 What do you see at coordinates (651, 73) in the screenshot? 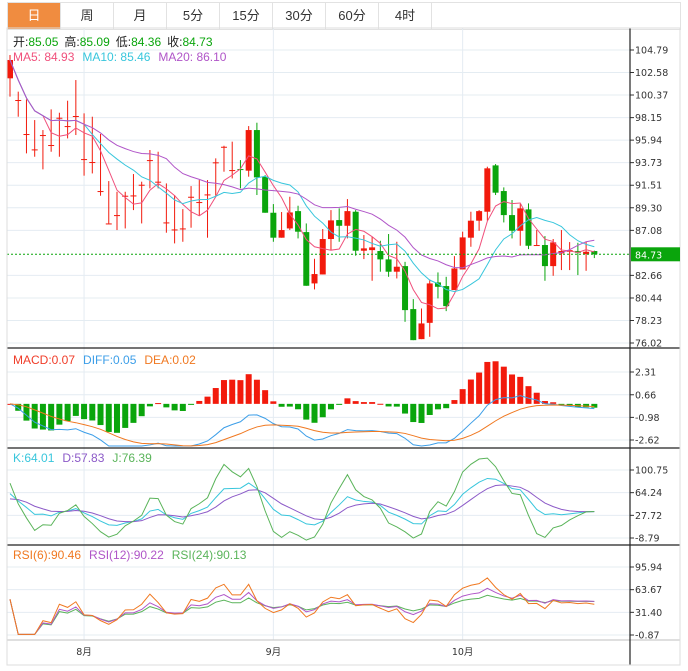
I see `price-tick-label: 102.58` at bounding box center [651, 73].